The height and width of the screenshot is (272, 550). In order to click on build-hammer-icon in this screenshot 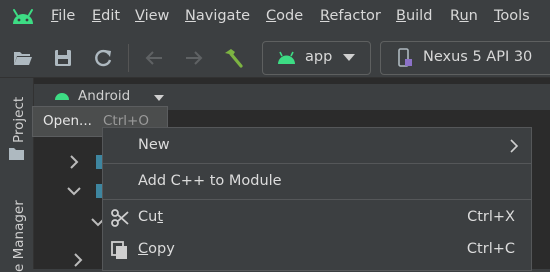, I will do `click(233, 58)`.